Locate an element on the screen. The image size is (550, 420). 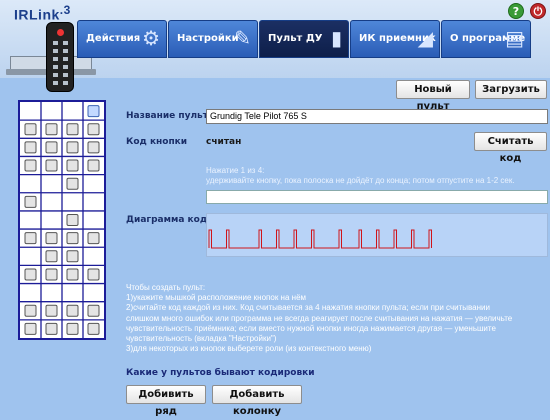
tab-actions: Действия ⚙ is located at coordinates (122, 39).